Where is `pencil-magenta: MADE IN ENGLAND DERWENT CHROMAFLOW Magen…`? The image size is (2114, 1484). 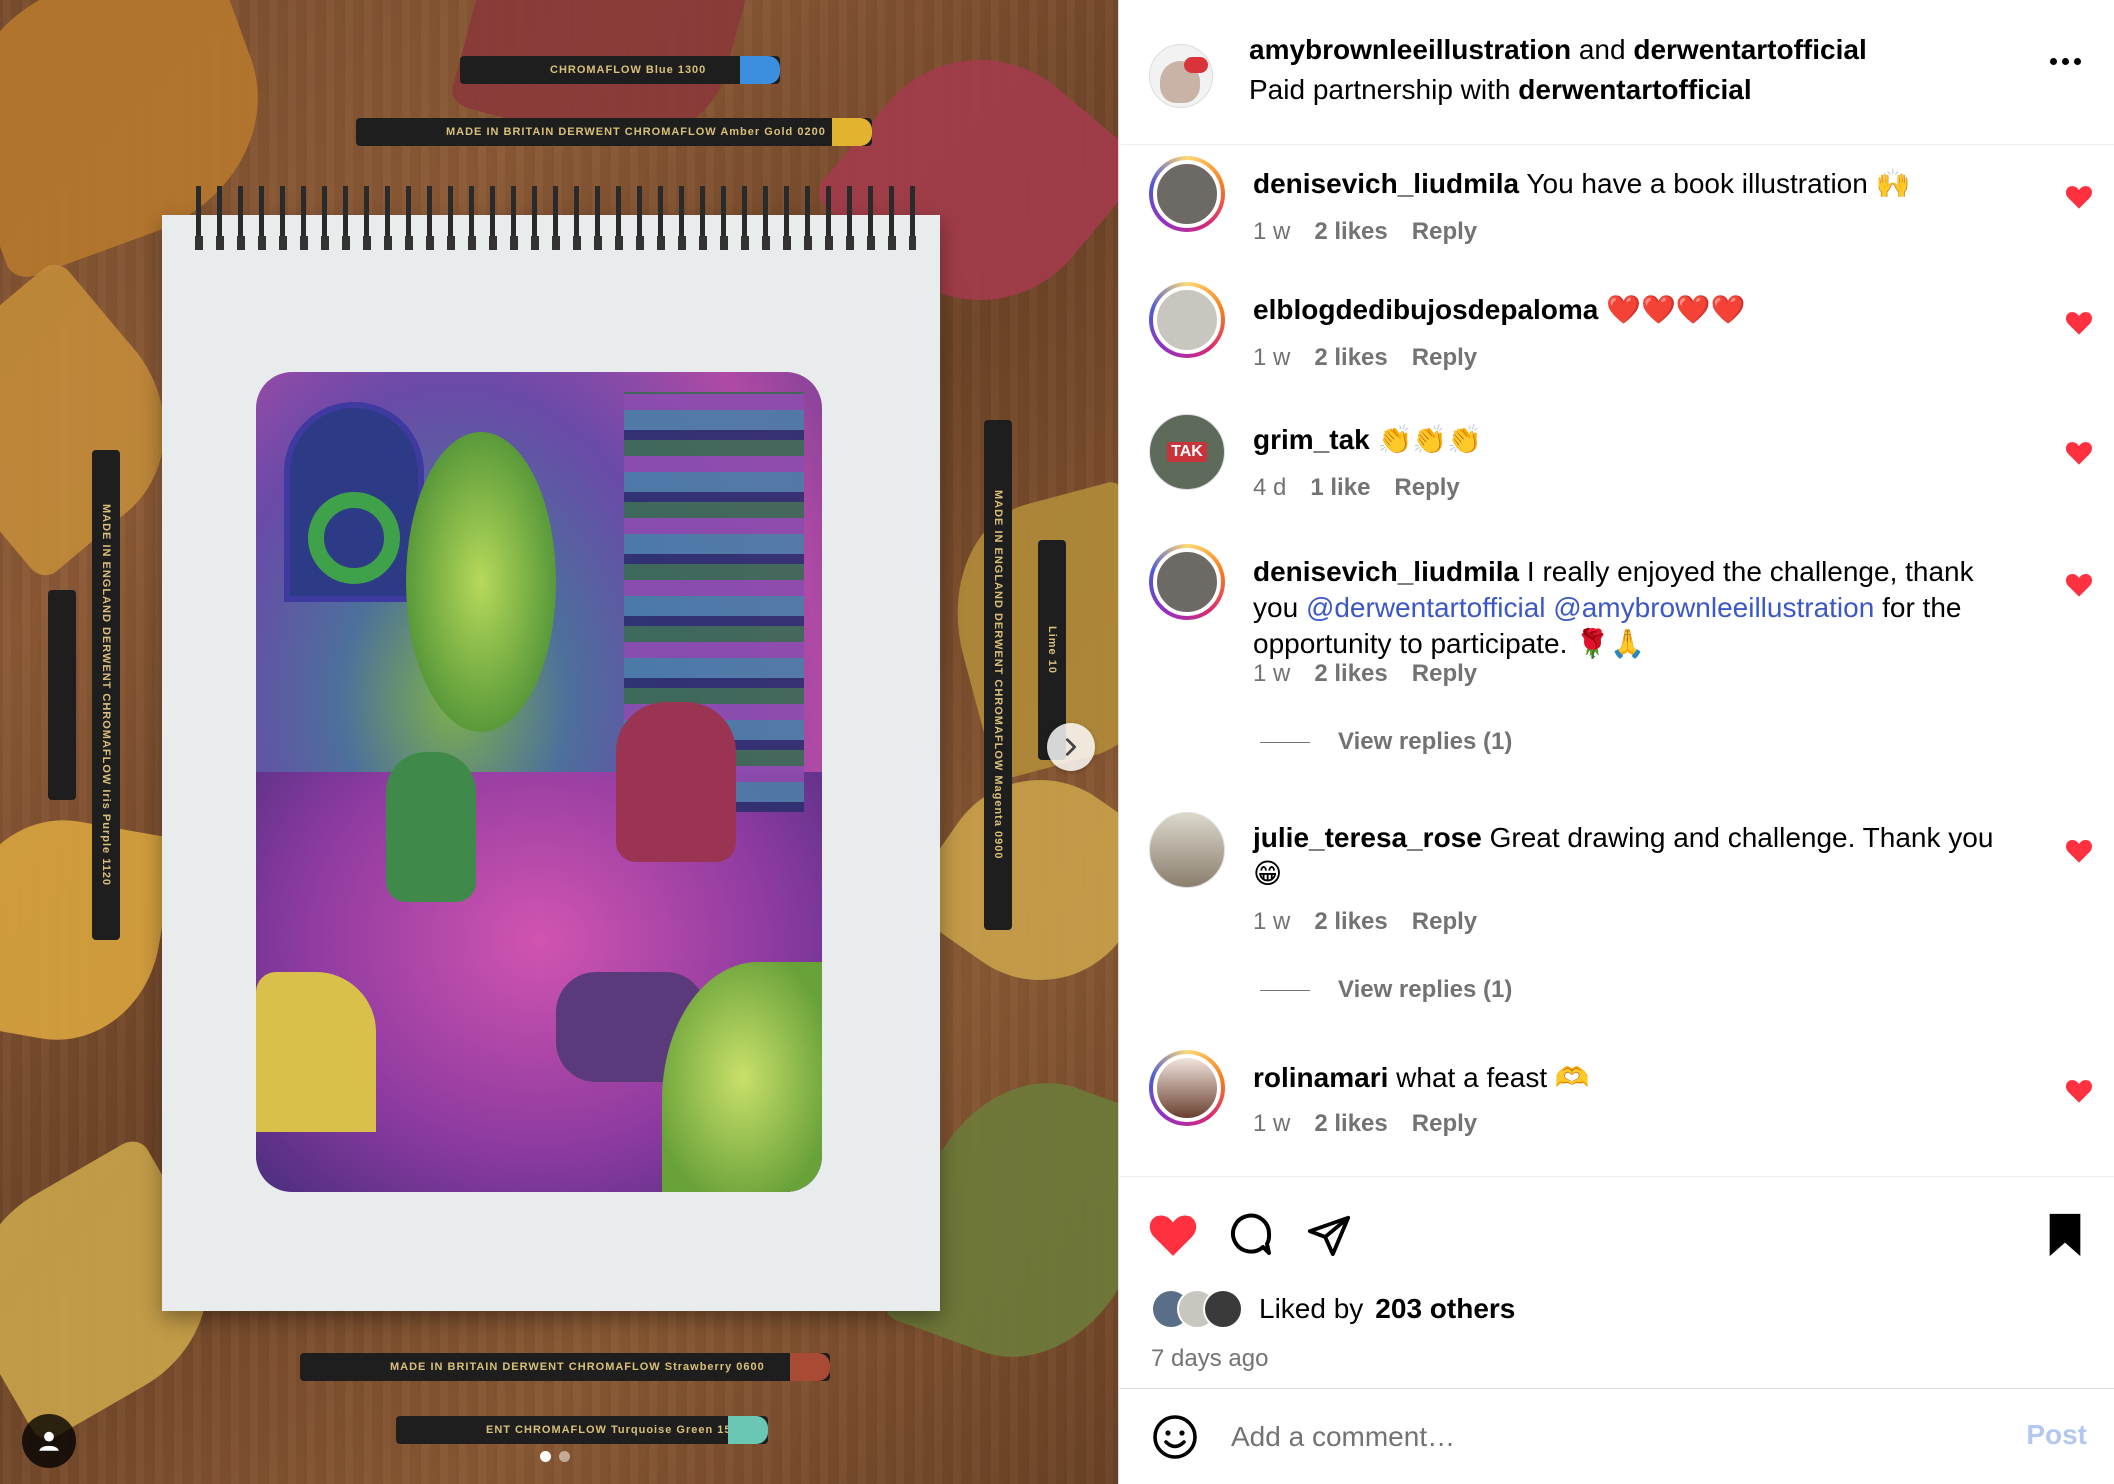
pencil-magenta: MADE IN ENGLAND DERWENT CHROMAFLOW Magen… is located at coordinates (998, 675).